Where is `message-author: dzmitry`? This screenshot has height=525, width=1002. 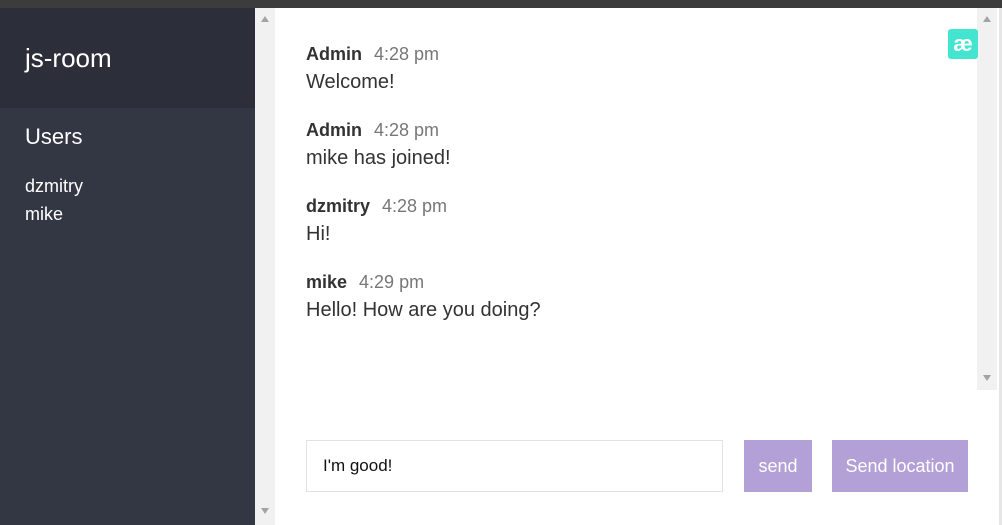
message-author: dzmitry is located at coordinates (338, 206).